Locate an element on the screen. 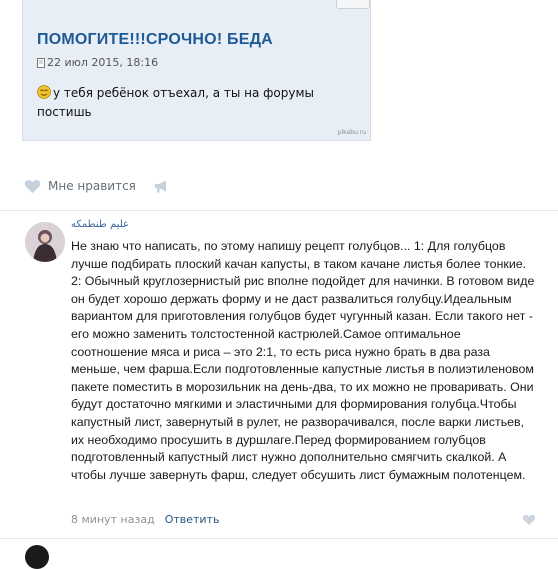 Image resolution: width=558 pixels, height=569 pixels. comment-meta: 8 минут назад Ответить is located at coordinates (145, 519).